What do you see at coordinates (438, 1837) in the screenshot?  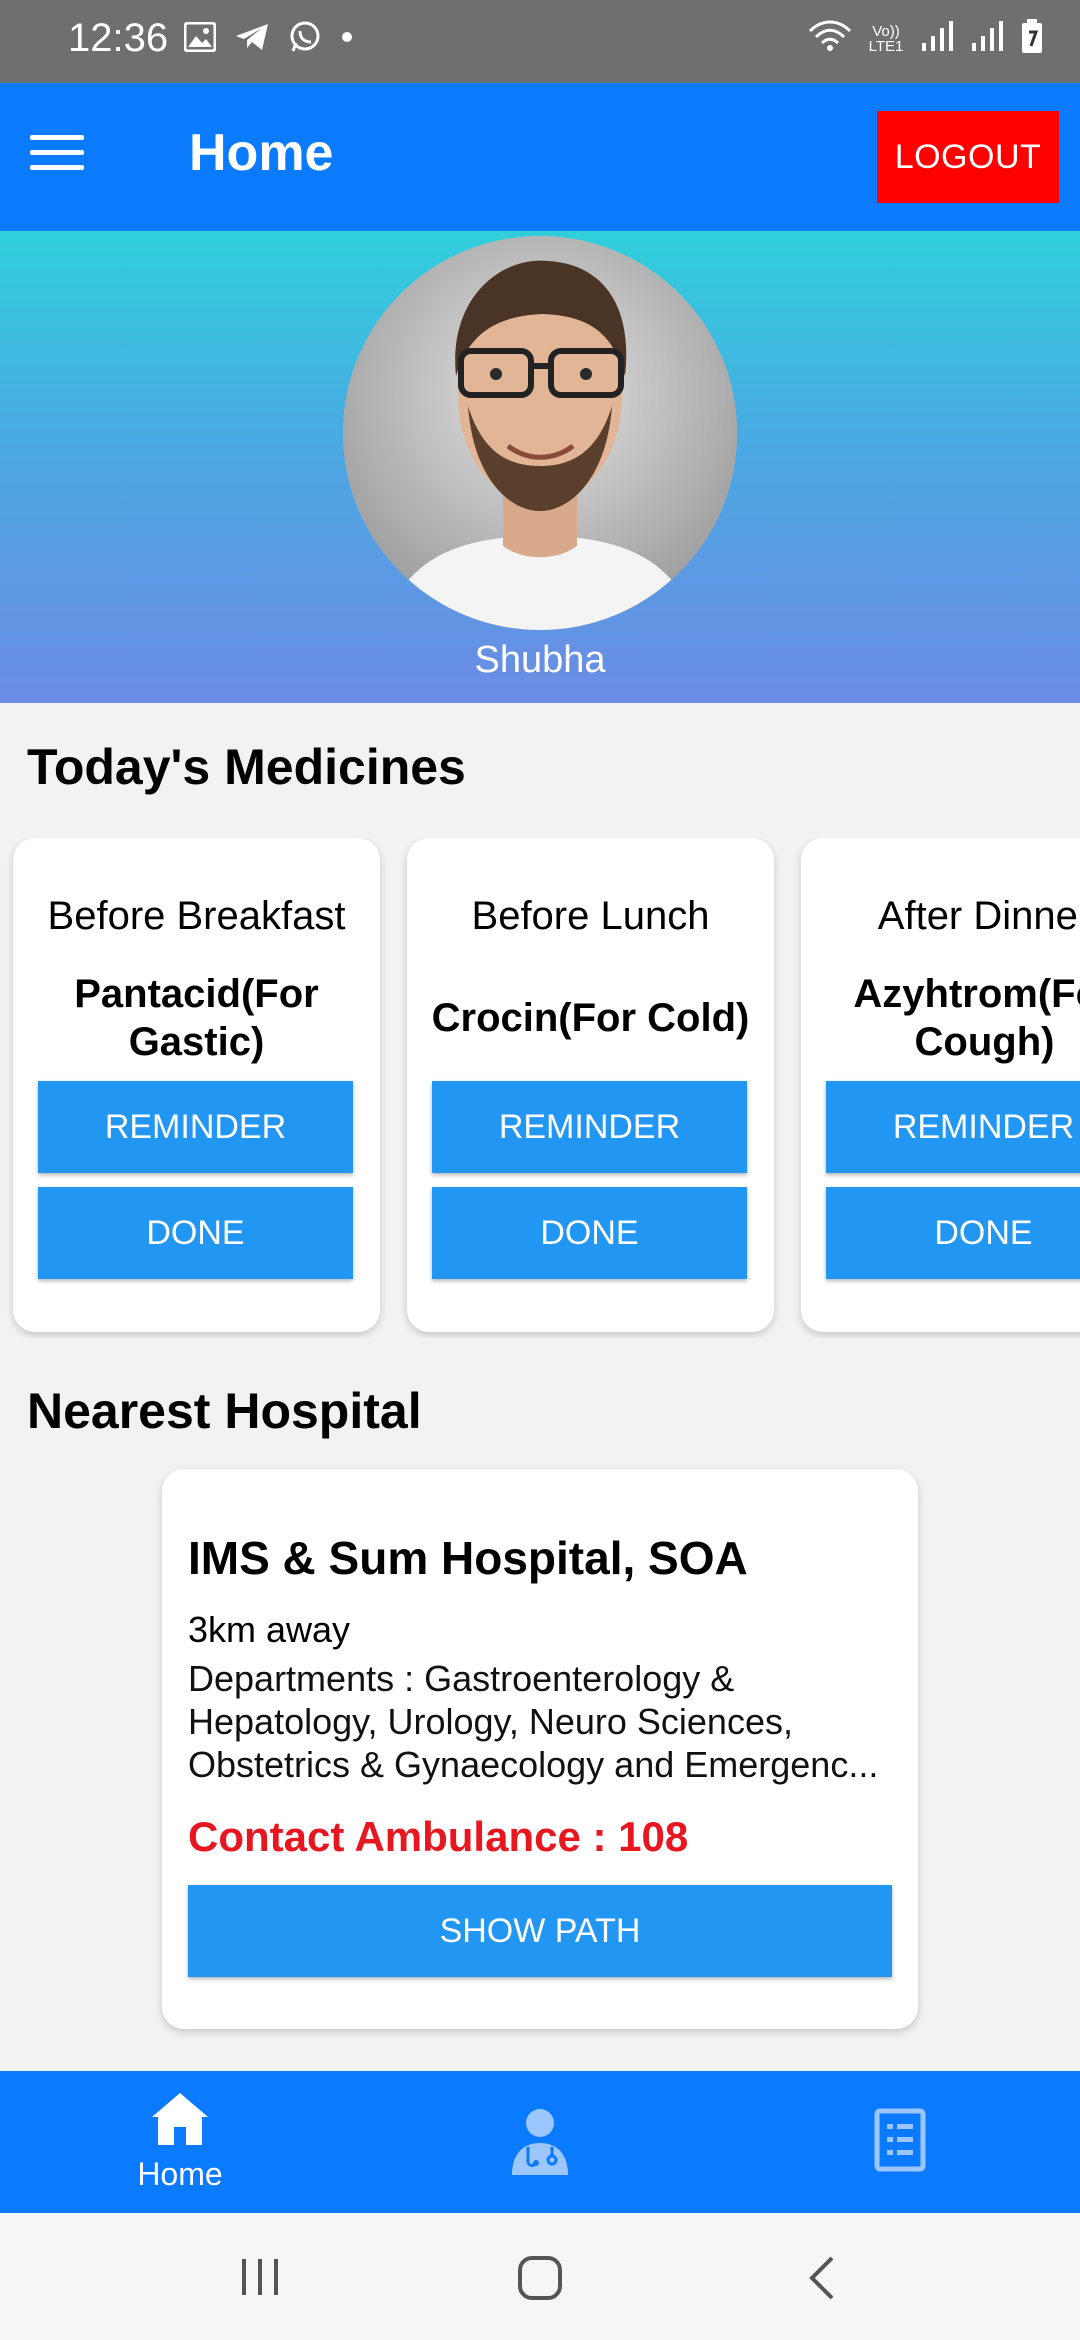 I see `ambulance-contact: Contact Ambulance : 108` at bounding box center [438, 1837].